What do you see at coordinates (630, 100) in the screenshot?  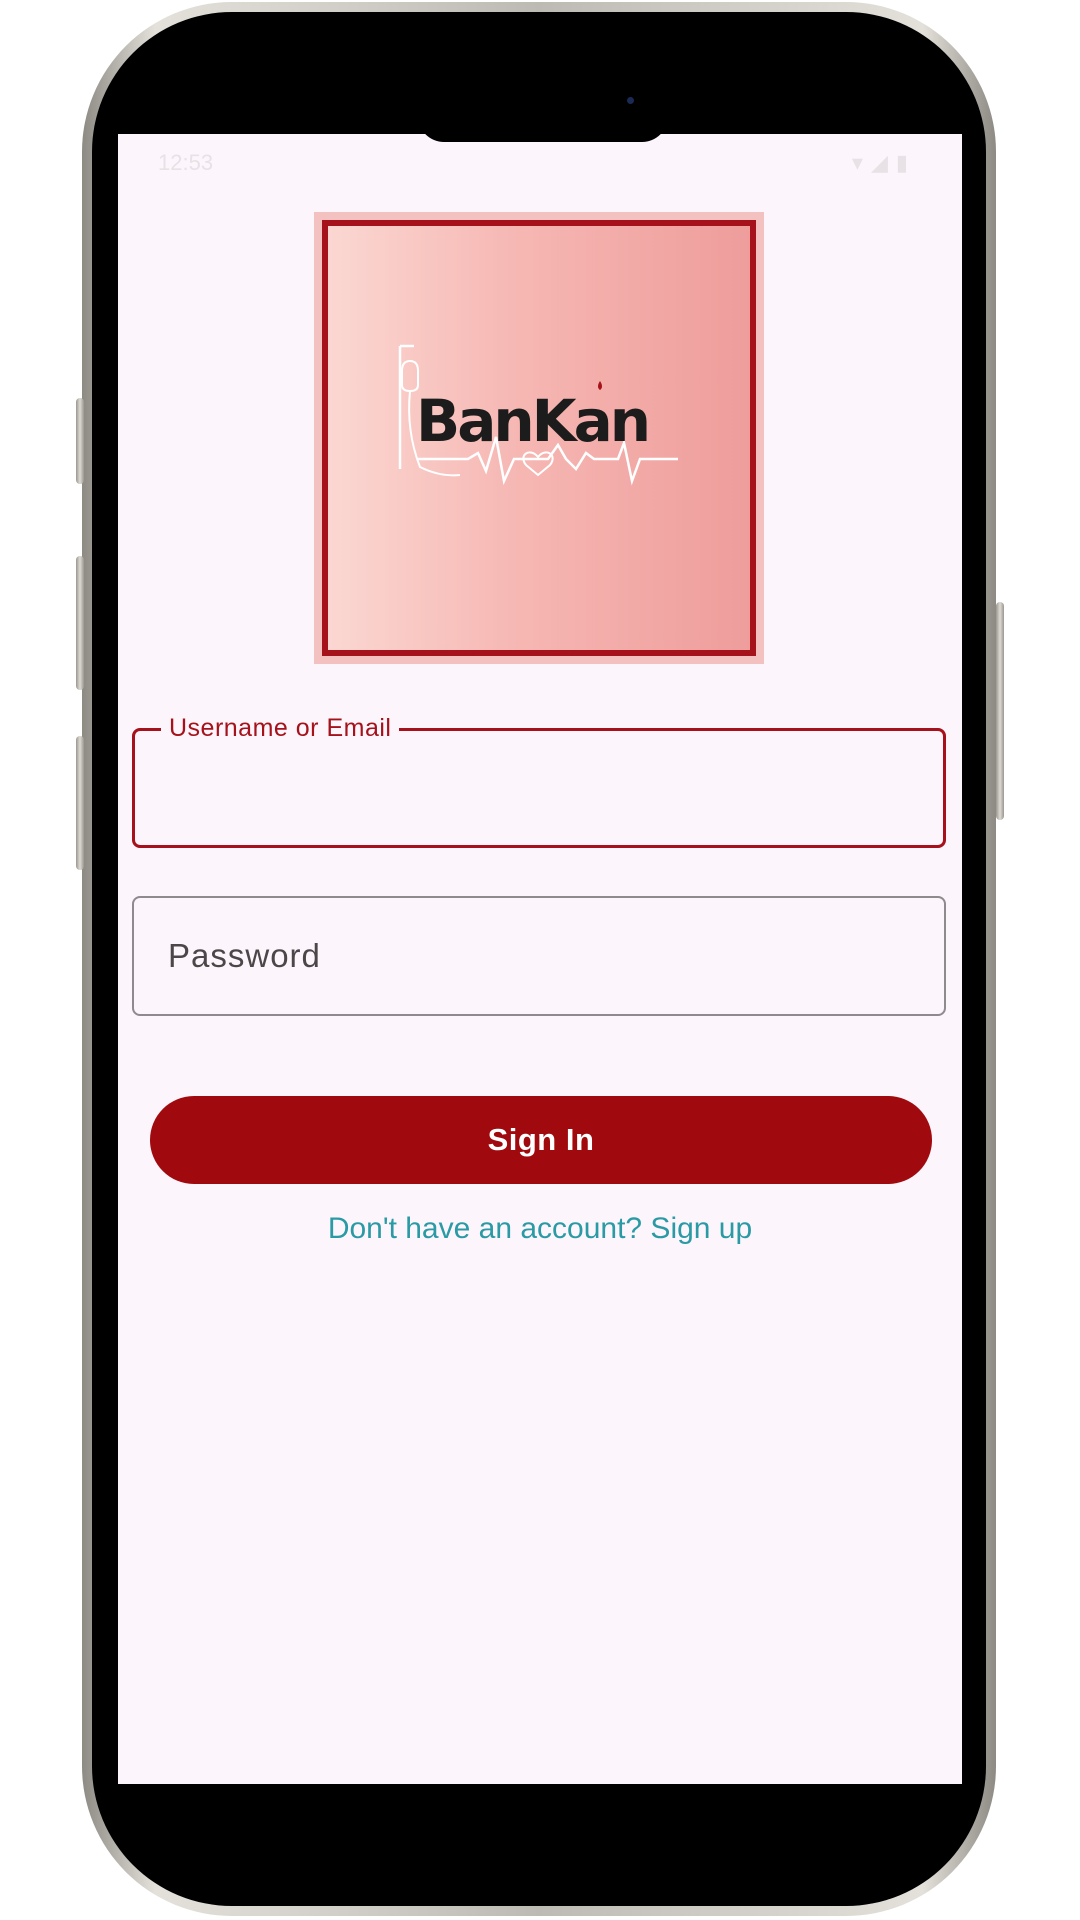 I see `front-camera-icon` at bounding box center [630, 100].